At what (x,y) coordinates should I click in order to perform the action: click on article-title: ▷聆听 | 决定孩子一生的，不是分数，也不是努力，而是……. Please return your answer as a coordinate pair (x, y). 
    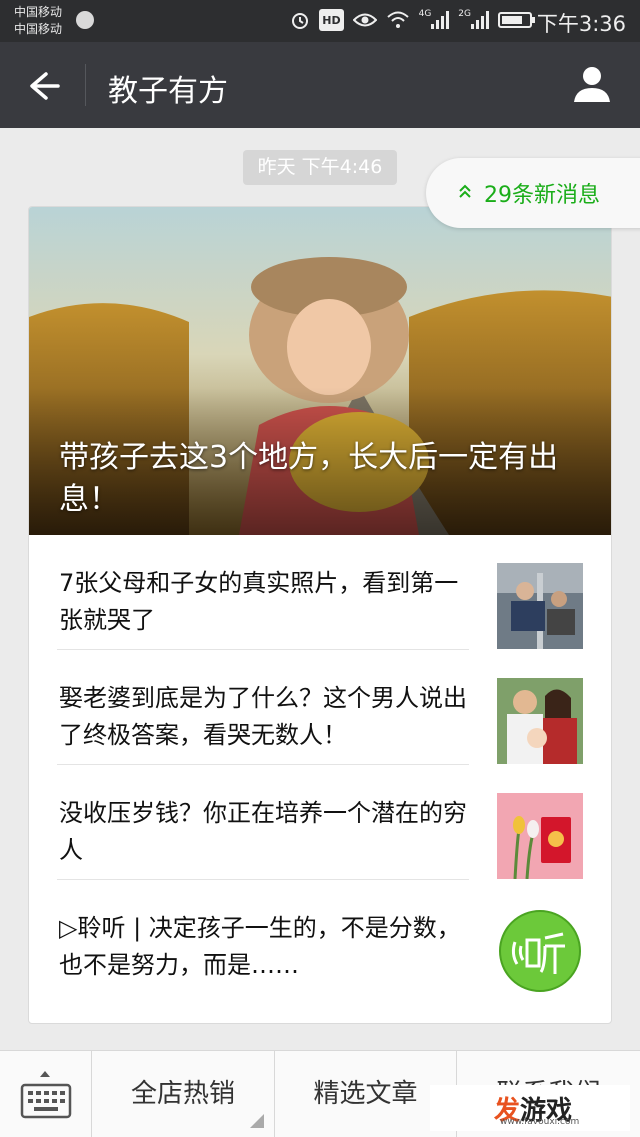
    Looking at the image, I should click on (260, 946).